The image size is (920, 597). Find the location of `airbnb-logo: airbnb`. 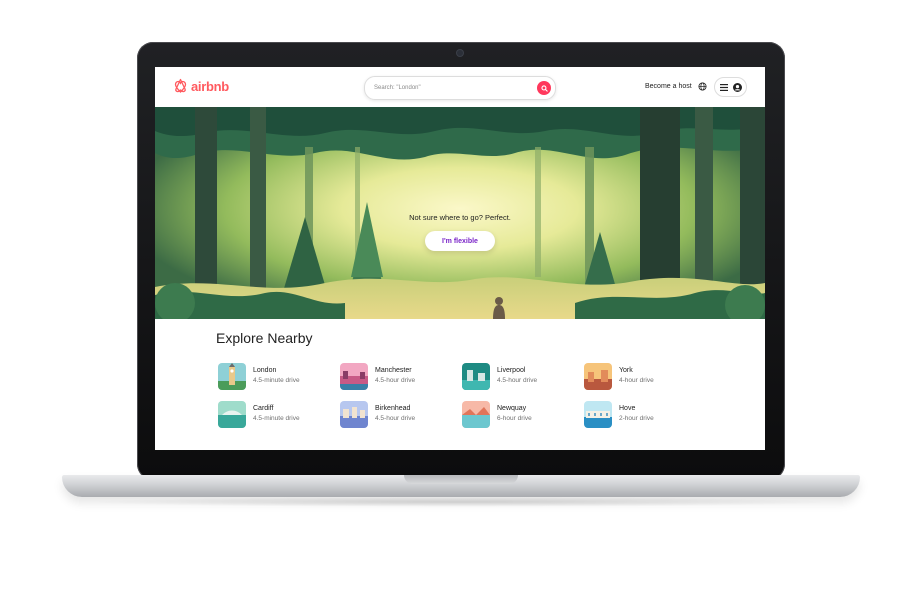

airbnb-logo: airbnb is located at coordinates (201, 86).